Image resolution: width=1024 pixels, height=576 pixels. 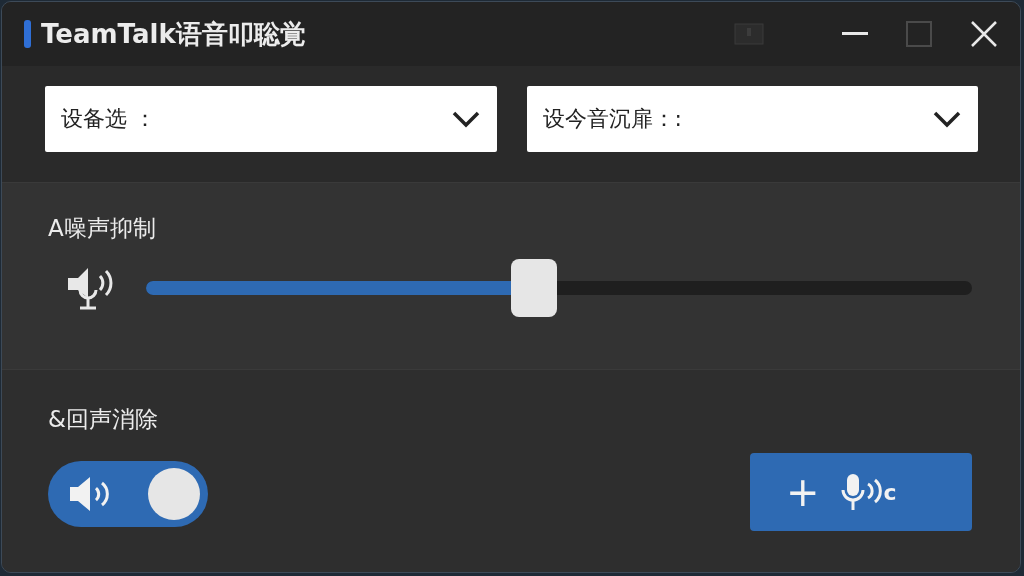 I want to click on minimize-icon, so click(x=855, y=34).